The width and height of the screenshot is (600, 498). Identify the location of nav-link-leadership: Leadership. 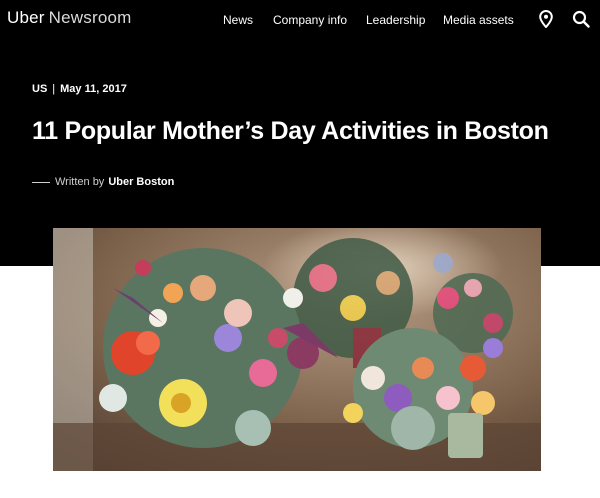
(395, 20).